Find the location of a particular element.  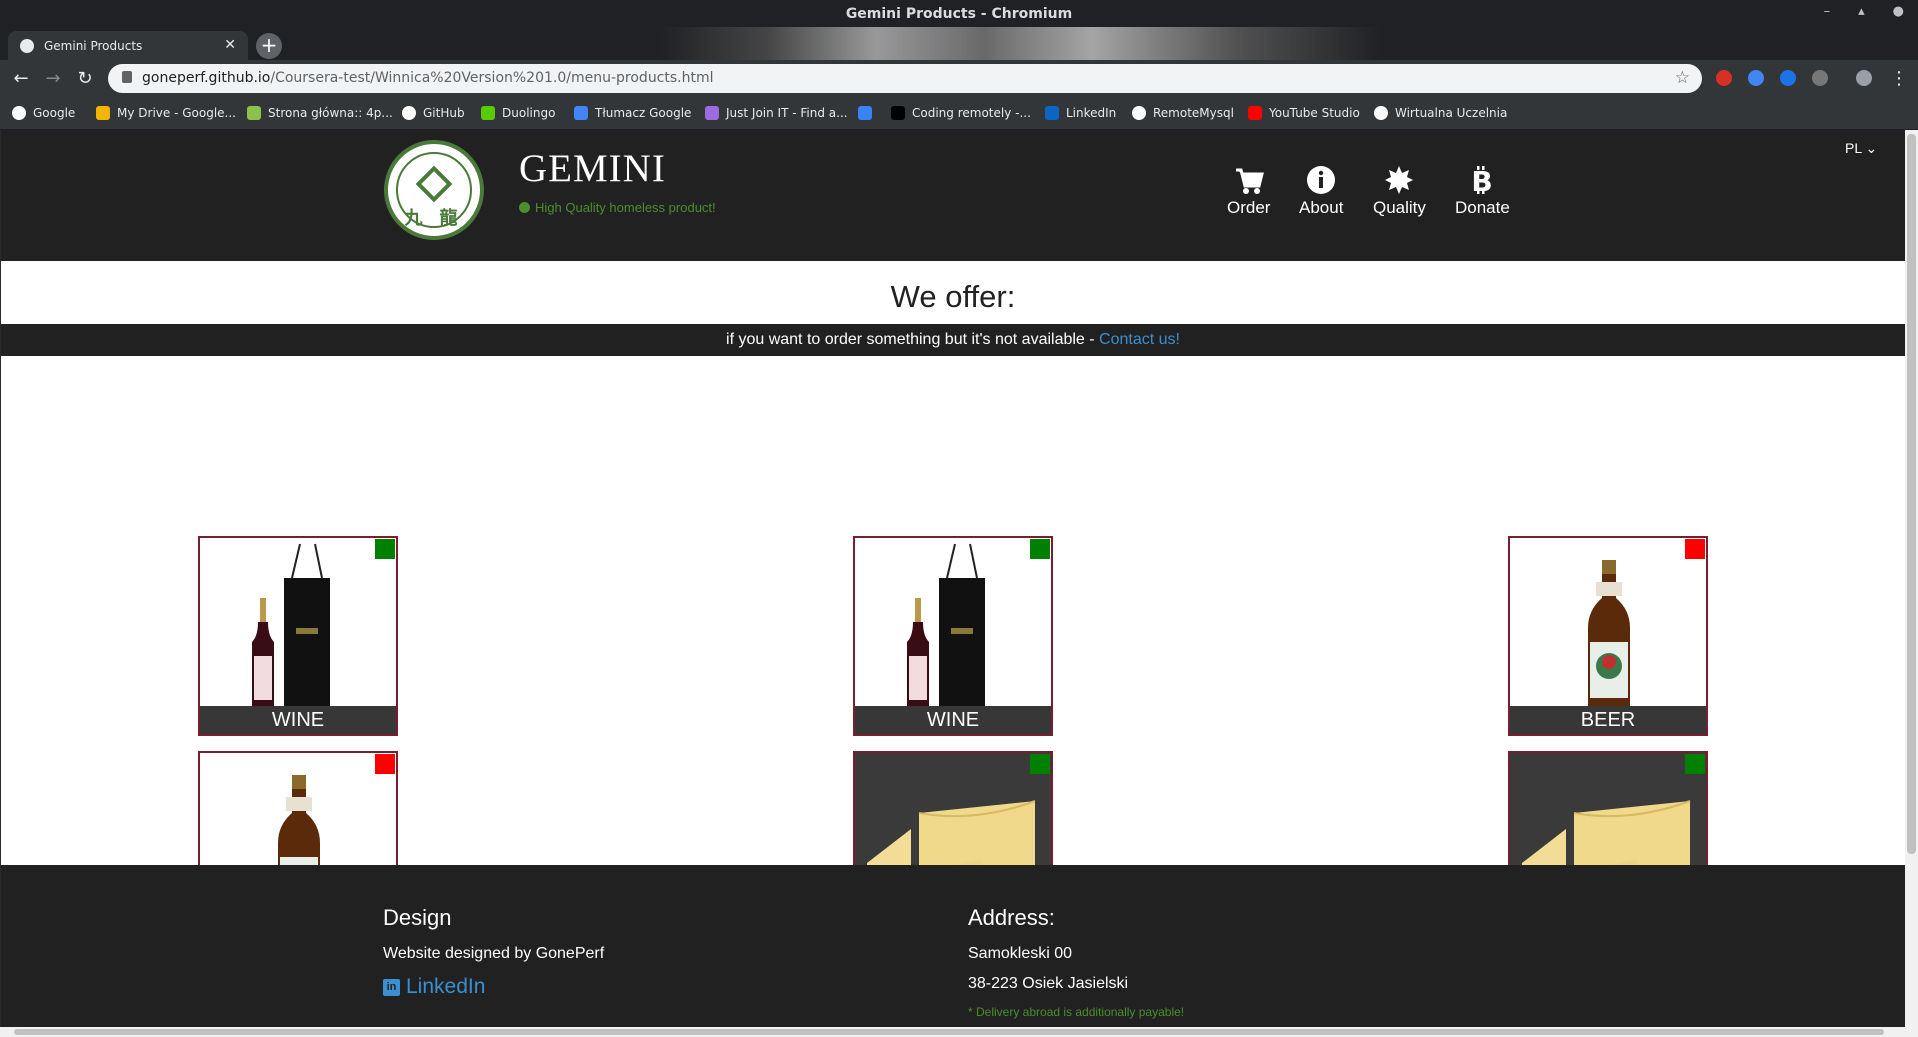

nav-quality: Quality is located at coordinates (1399, 191).